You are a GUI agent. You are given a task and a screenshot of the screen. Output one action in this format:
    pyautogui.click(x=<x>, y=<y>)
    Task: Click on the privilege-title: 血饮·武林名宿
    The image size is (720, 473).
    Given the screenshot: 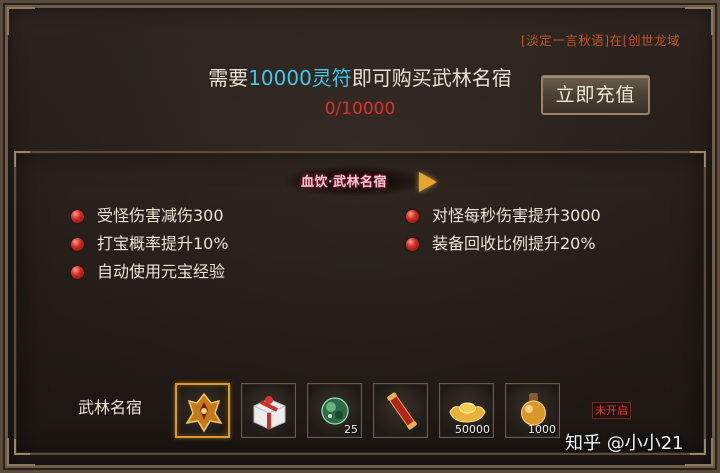 What is the action you would take?
    pyautogui.click(x=344, y=182)
    